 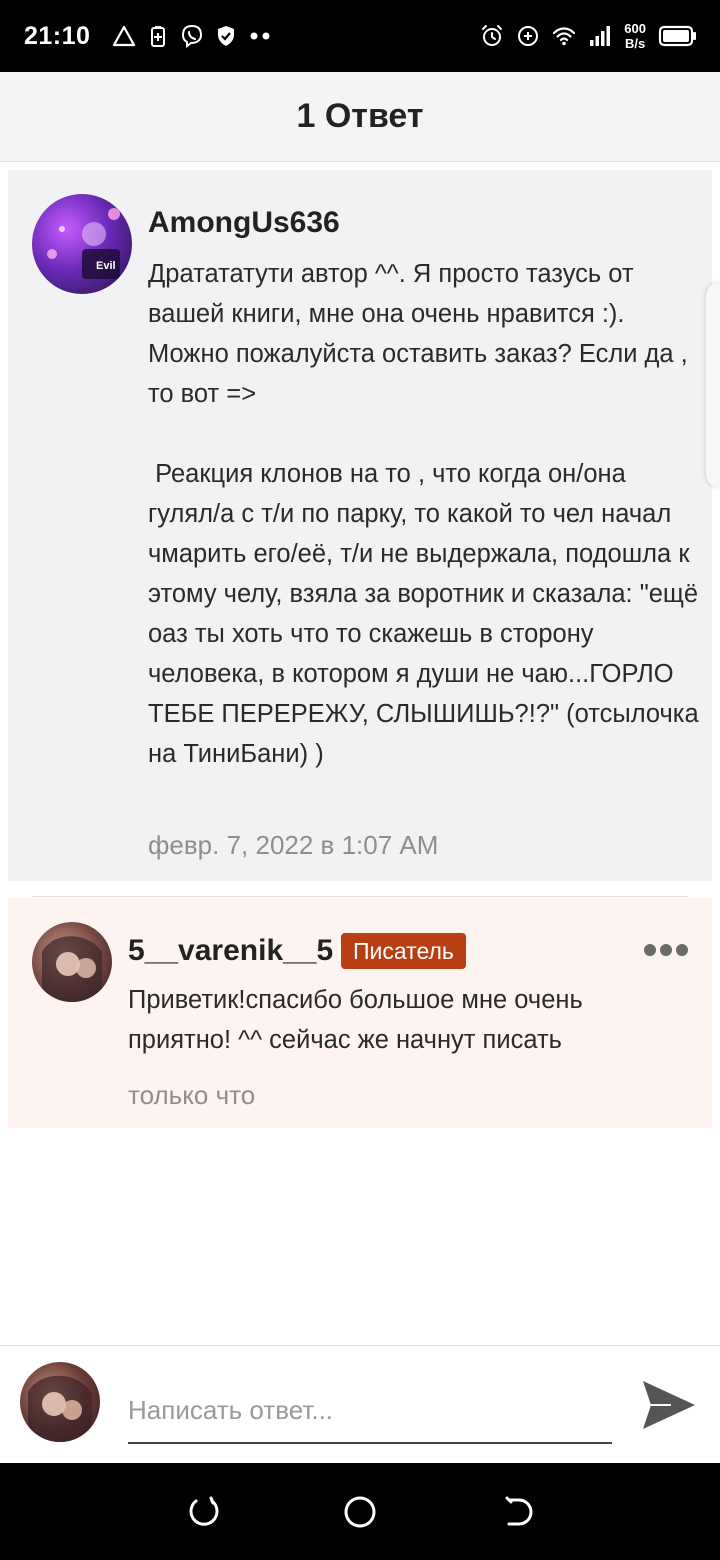 What do you see at coordinates (360, 896) in the screenshot?
I see `comment-divider` at bounding box center [360, 896].